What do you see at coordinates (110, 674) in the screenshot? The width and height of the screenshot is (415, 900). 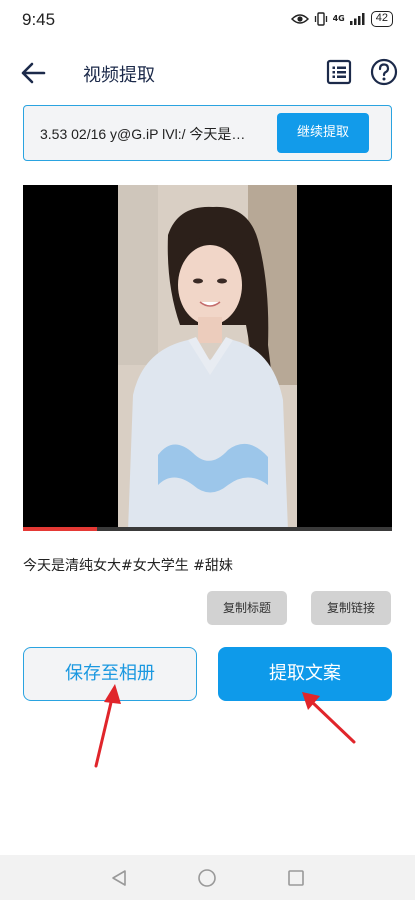 I see `save-to-album-button: 保存至相册` at bounding box center [110, 674].